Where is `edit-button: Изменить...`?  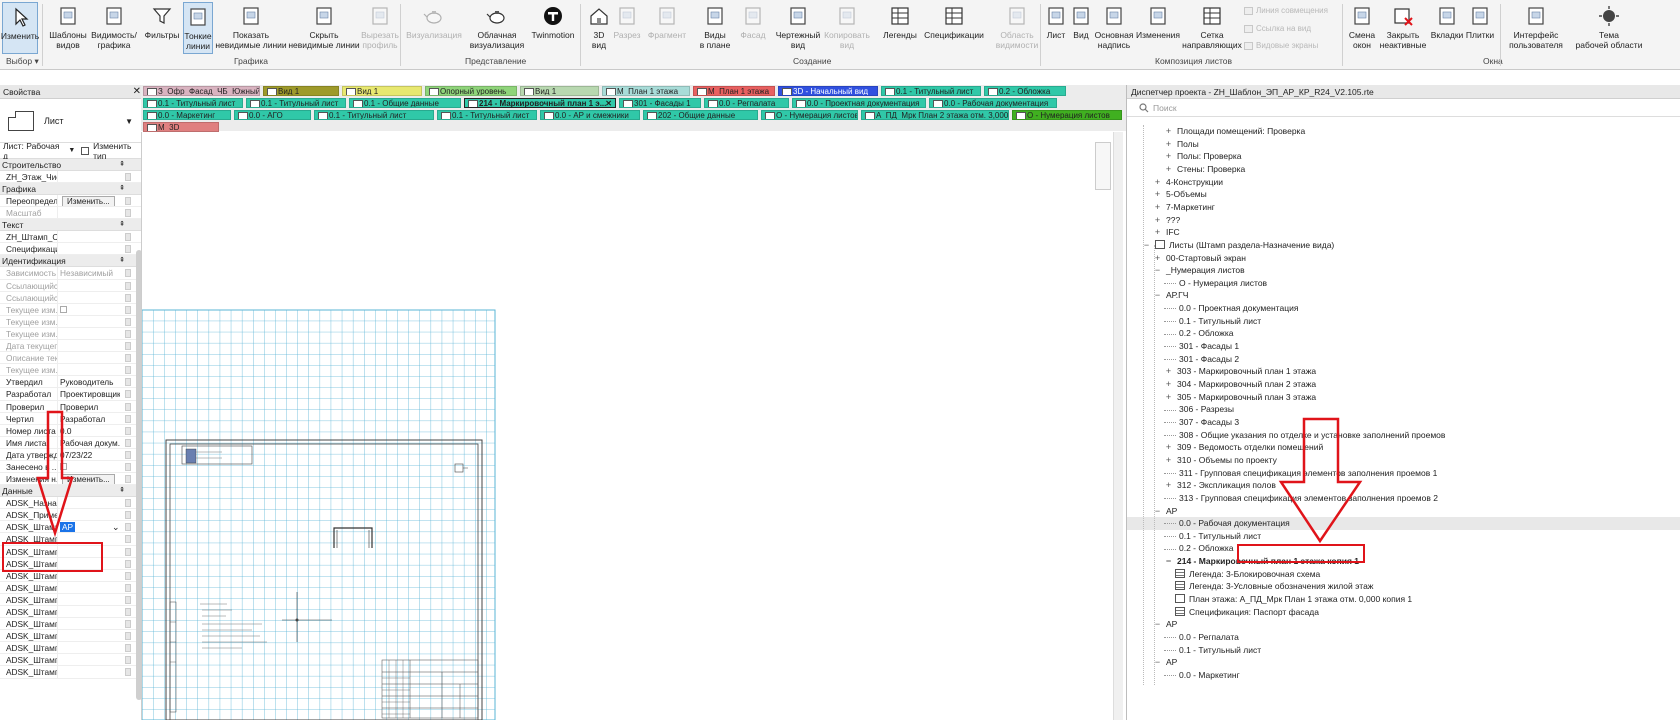
edit-button: Изменить... is located at coordinates (88, 479).